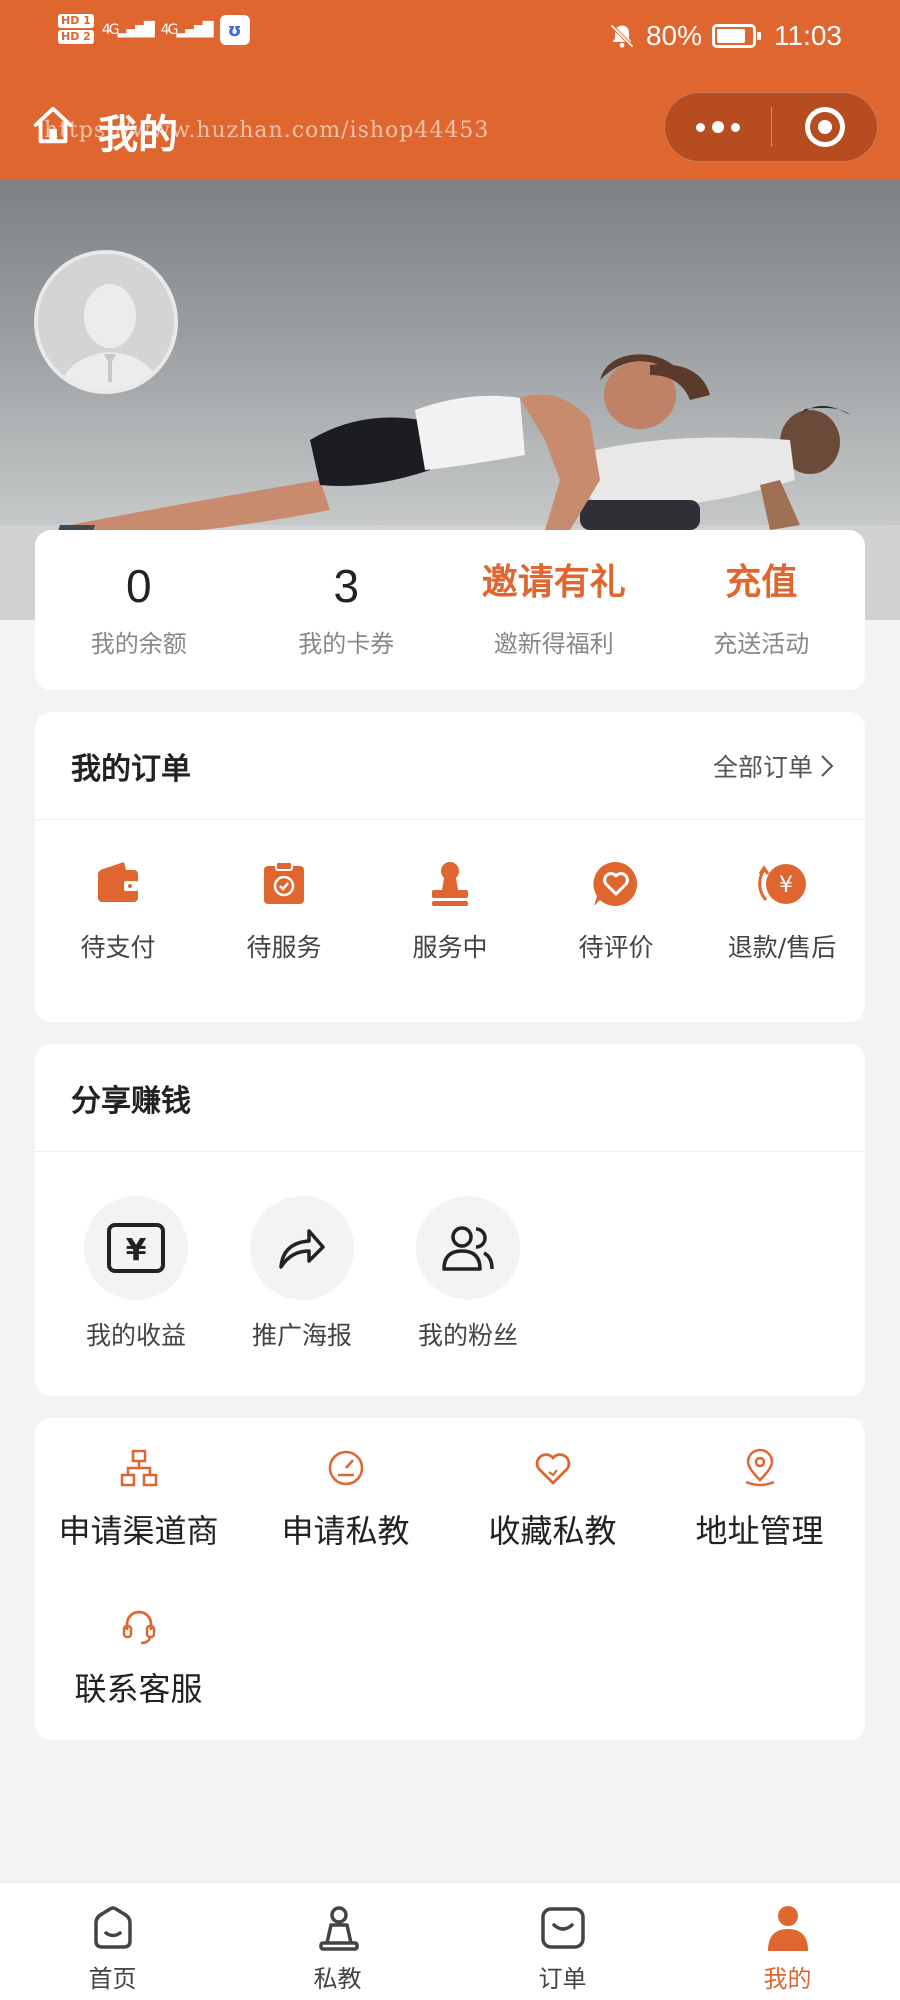 This screenshot has height=2000, width=900. I want to click on promo-poster: 推广海报, so click(302, 1274).